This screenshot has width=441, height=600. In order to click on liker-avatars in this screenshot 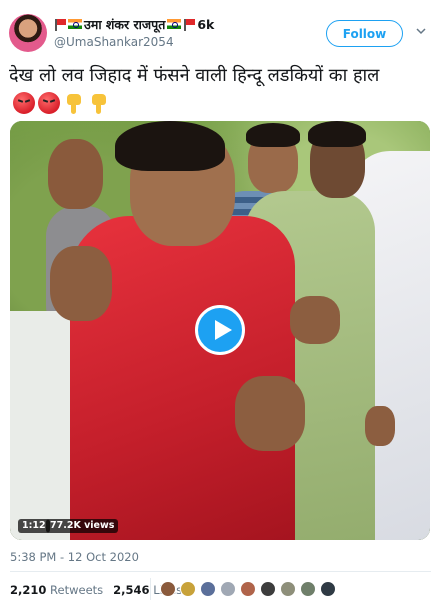, I will do `click(248, 589)`.